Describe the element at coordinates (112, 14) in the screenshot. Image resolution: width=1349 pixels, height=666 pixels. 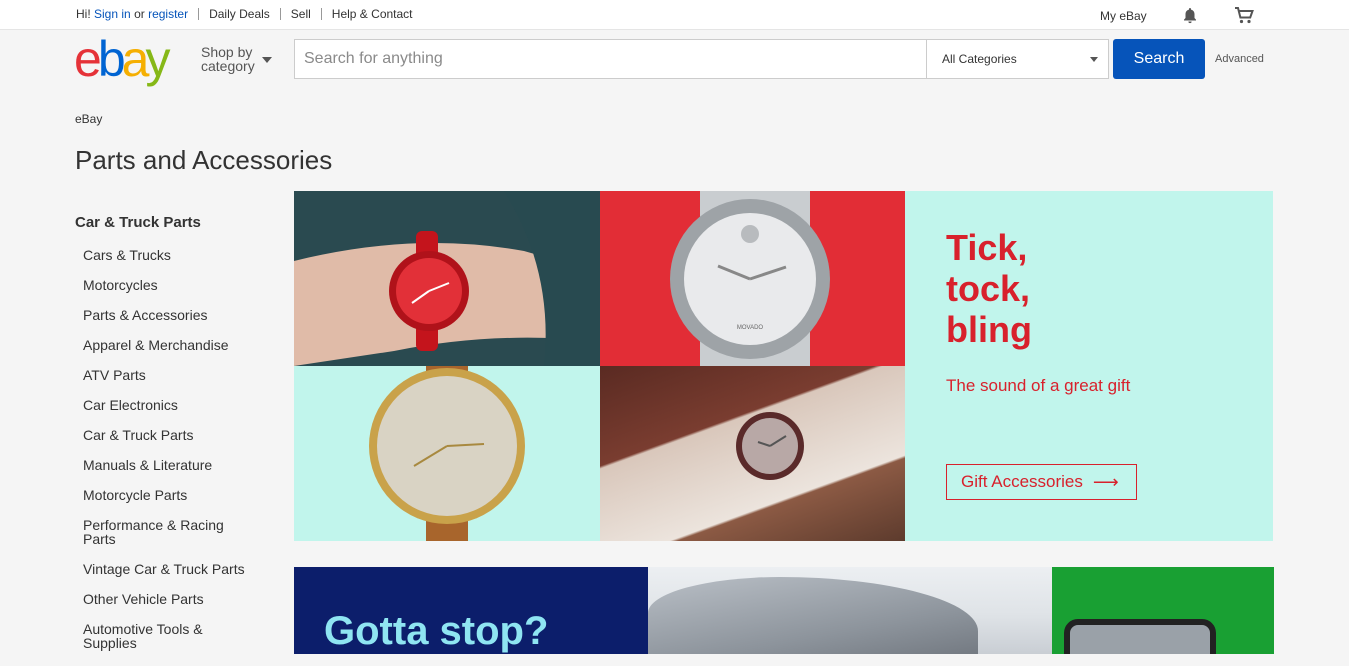
I see `sign-in-link: Sign in` at that location.